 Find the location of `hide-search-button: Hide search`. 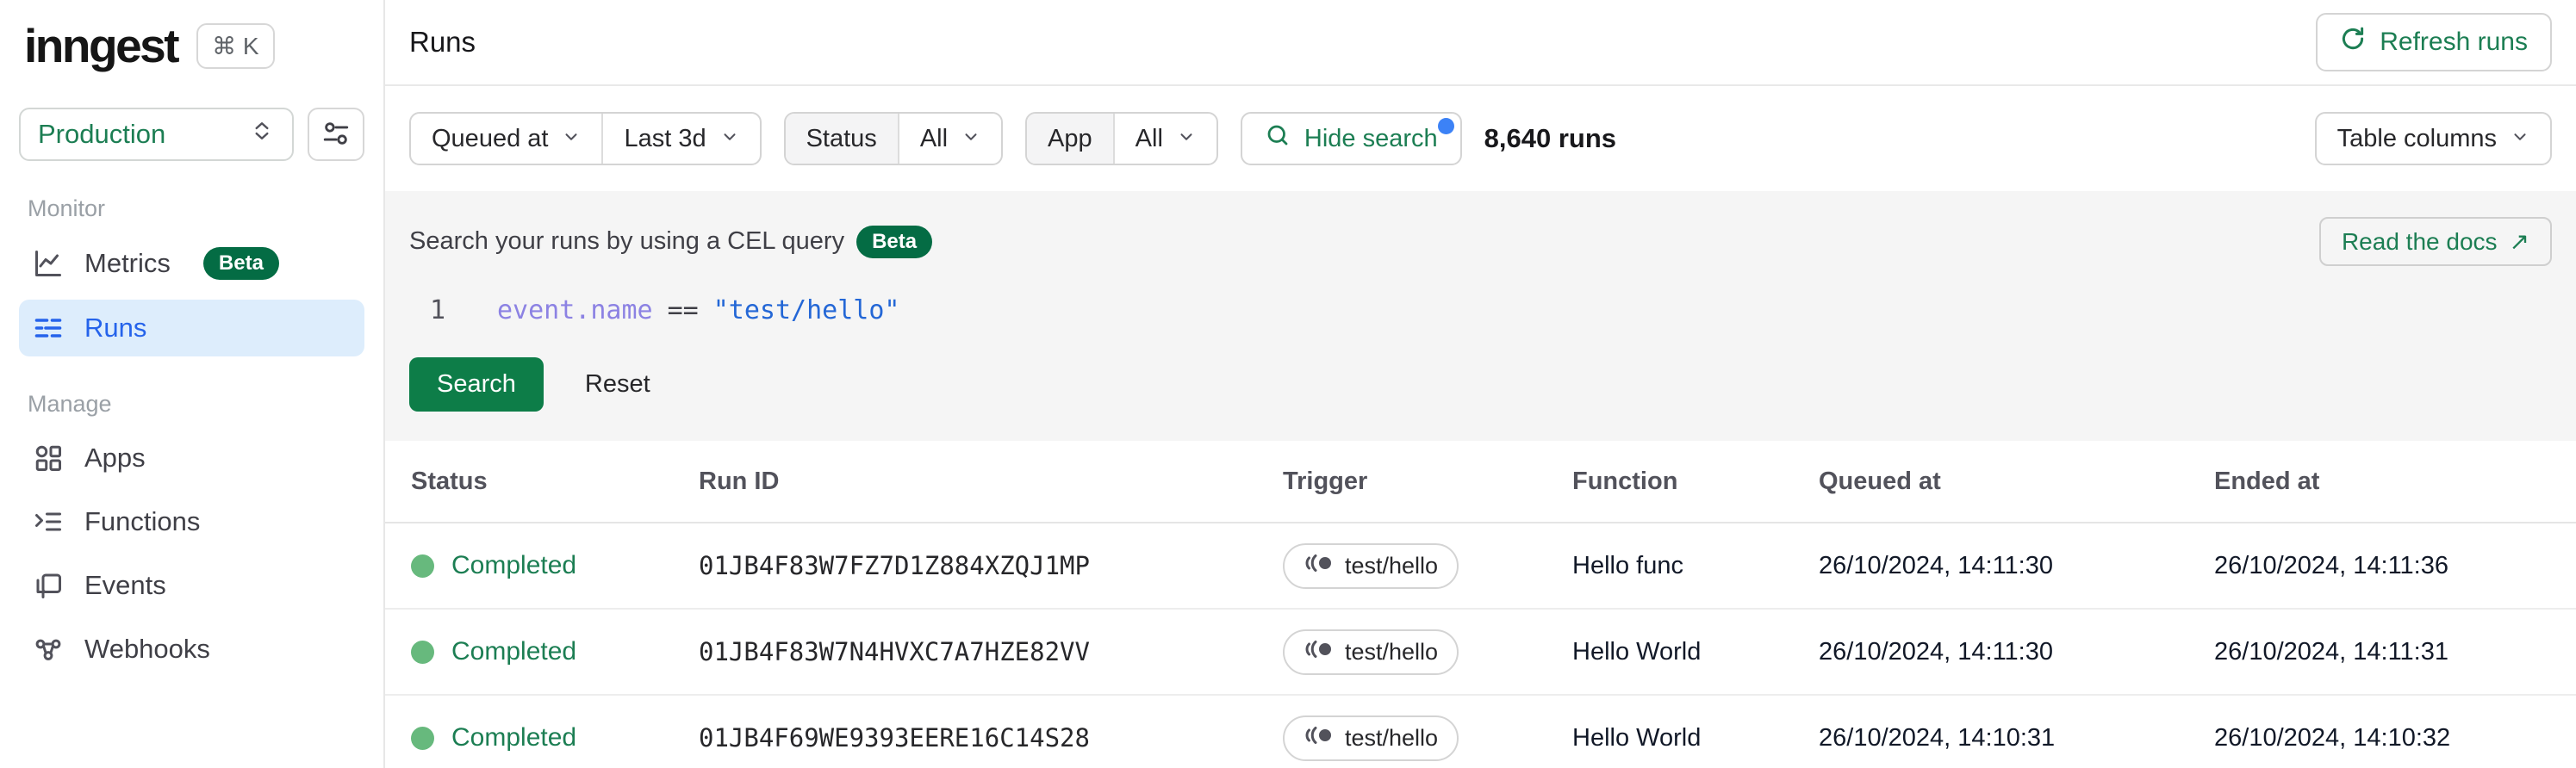

hide-search-button: Hide search is located at coordinates (1351, 138).